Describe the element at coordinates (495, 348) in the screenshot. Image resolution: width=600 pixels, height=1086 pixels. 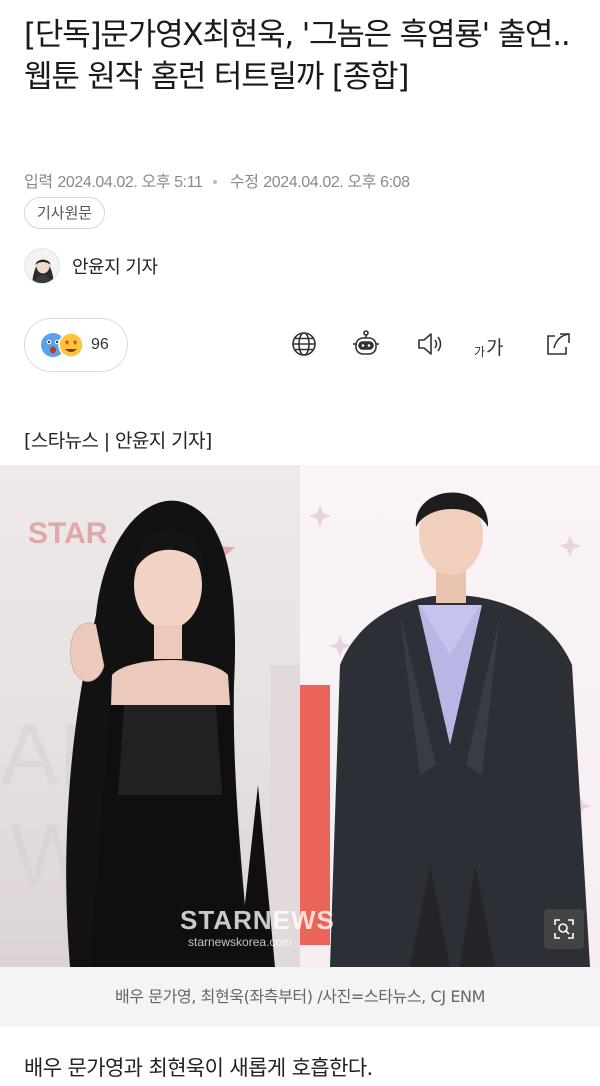
I see `font-size-large-label: 가` at that location.